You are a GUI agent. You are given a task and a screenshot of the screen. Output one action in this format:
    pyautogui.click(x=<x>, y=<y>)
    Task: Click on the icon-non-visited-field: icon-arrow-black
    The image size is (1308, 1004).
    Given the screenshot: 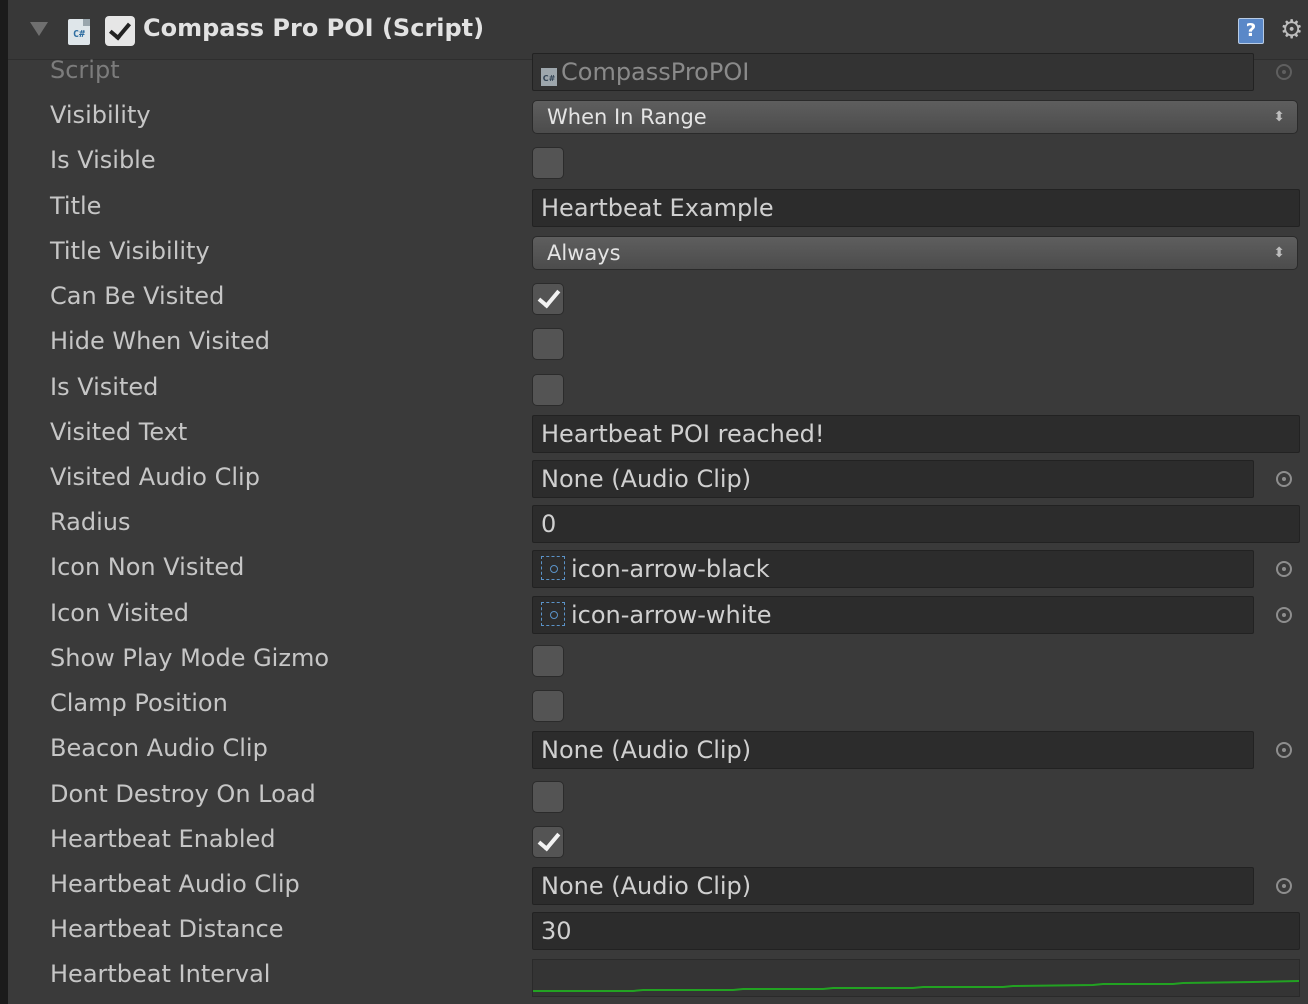 What is the action you would take?
    pyautogui.click(x=893, y=569)
    